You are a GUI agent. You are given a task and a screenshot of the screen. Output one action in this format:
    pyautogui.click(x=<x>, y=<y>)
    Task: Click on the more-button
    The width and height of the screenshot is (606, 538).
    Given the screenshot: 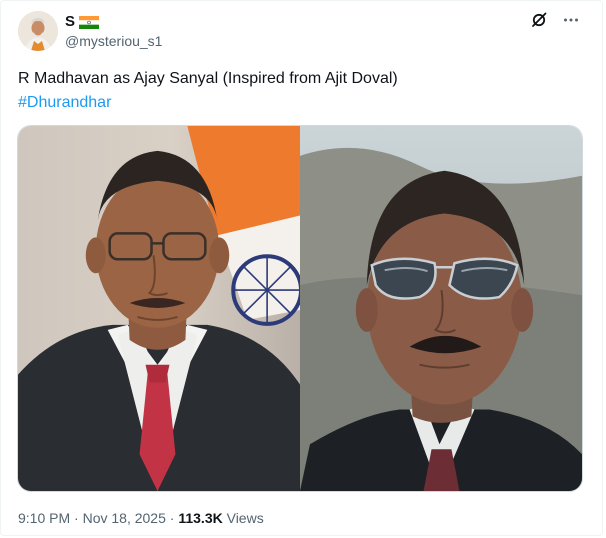 What is the action you would take?
    pyautogui.click(x=571, y=20)
    